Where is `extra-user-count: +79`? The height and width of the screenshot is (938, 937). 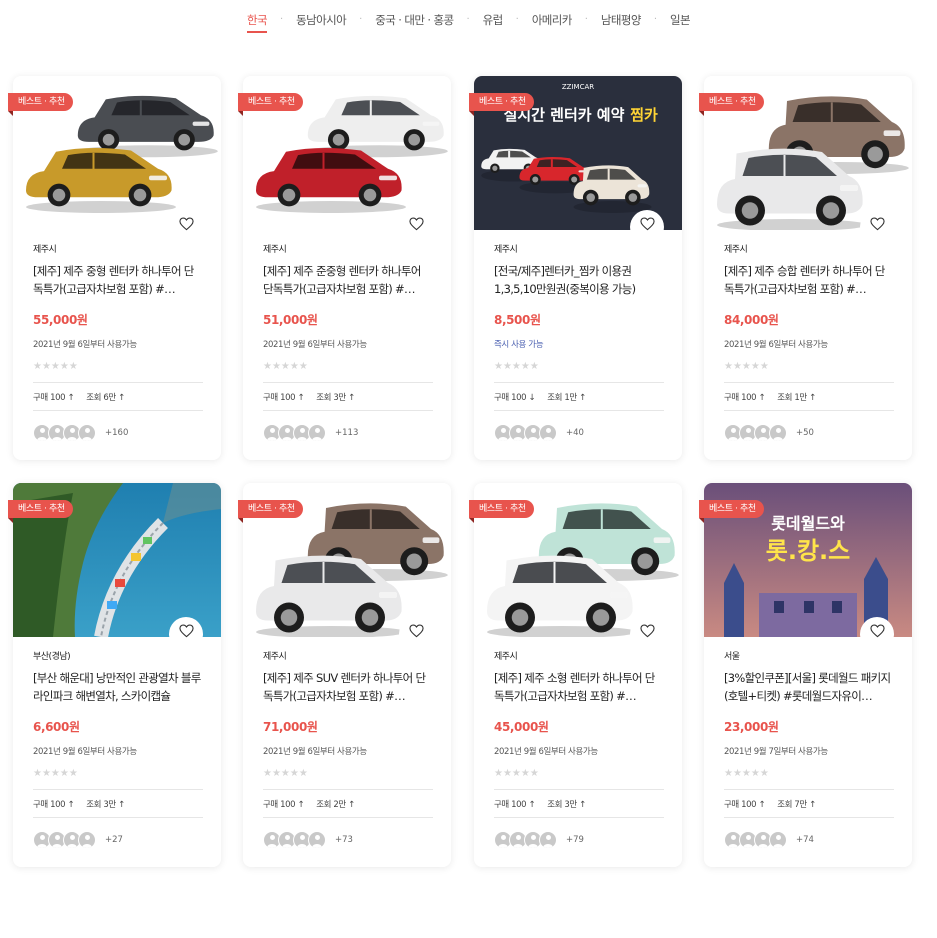 extra-user-count: +79 is located at coordinates (575, 840).